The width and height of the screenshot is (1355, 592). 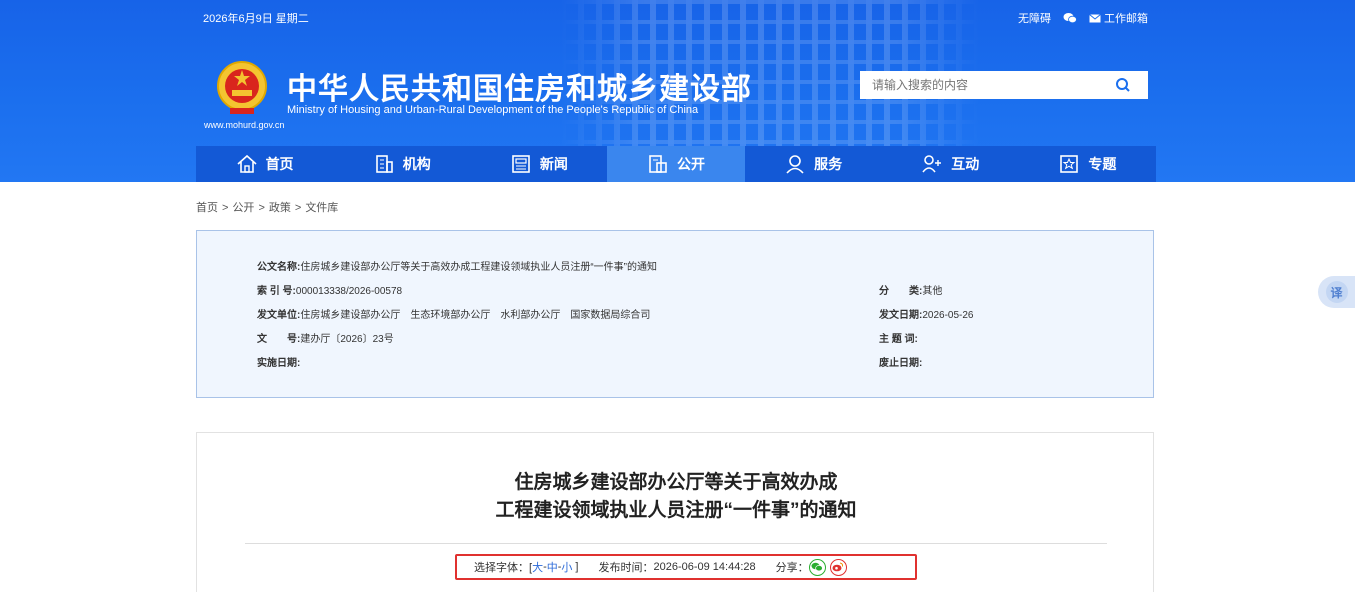 I want to click on breadcrumb: 首页 > 公开 > 政策 > 文件库, so click(x=267, y=208).